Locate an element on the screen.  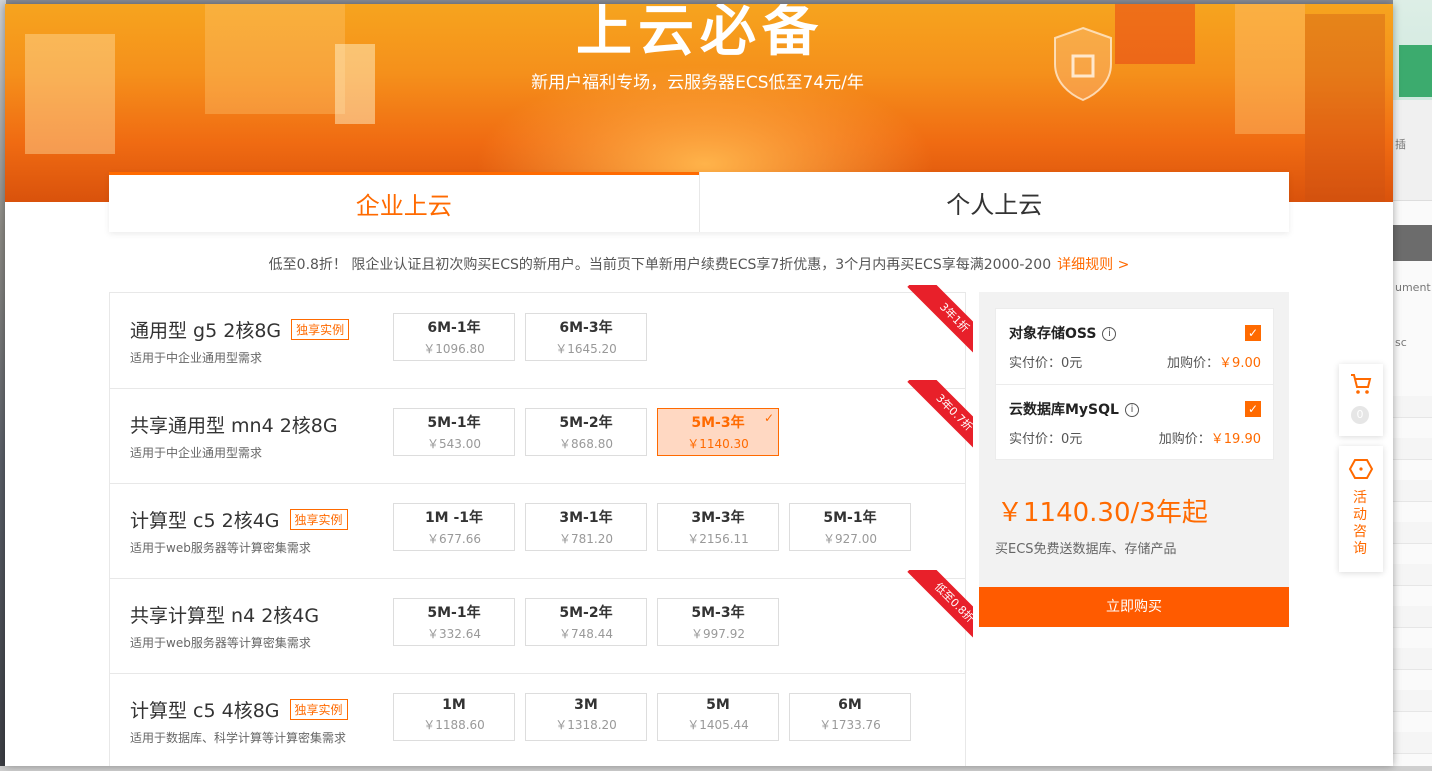
plan-option-price: ￥1318.20 is located at coordinates (586, 725).